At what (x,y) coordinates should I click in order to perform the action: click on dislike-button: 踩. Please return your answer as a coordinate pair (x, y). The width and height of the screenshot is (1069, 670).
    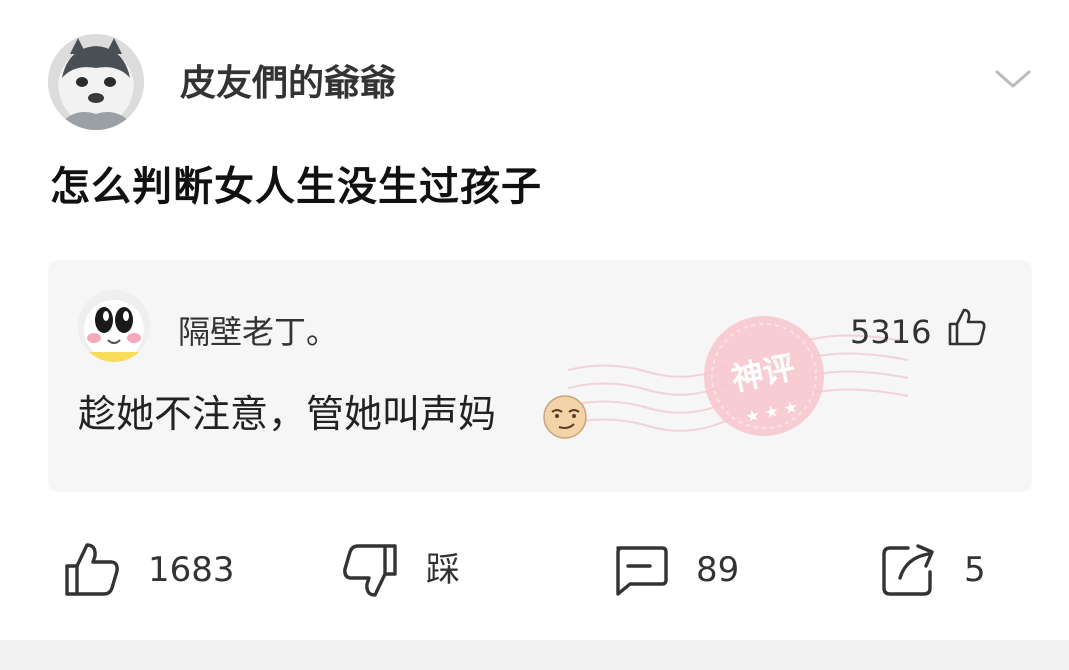
    Looking at the image, I should click on (400, 570).